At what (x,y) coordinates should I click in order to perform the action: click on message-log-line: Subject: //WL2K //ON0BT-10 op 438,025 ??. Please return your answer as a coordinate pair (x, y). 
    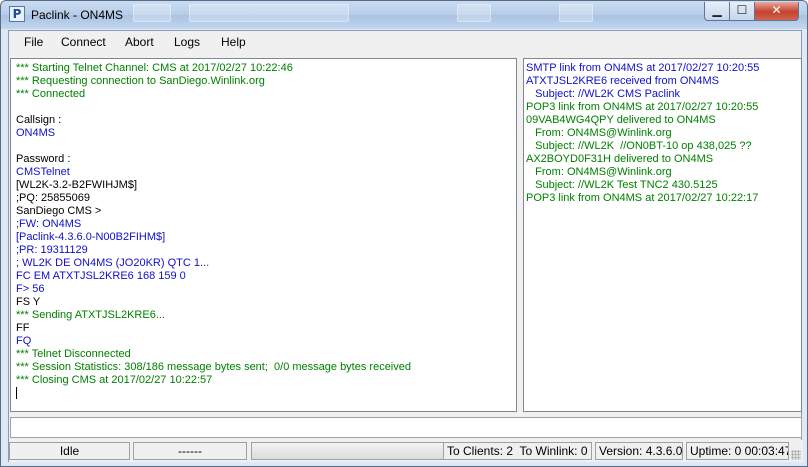
    Looking at the image, I should click on (639, 146).